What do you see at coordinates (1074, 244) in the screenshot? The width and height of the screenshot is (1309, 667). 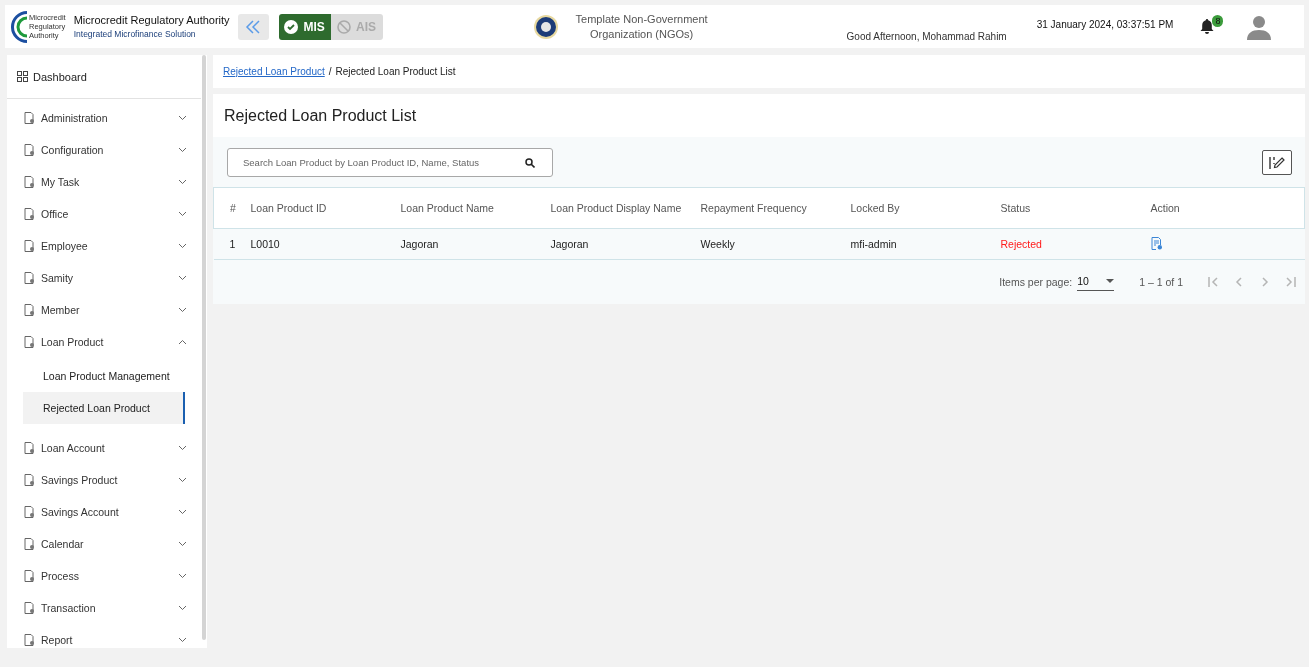 I see `status-cell: Rejected` at bounding box center [1074, 244].